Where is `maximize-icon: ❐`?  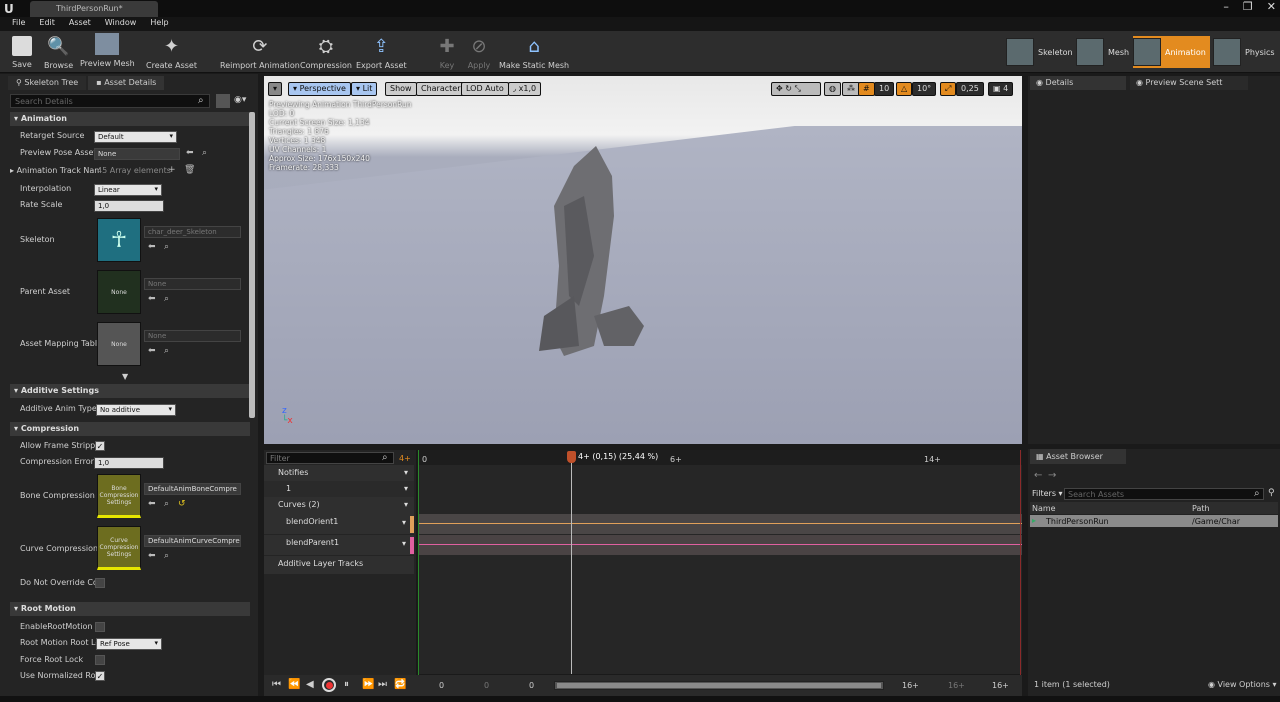
maximize-icon: ❐ is located at coordinates (1248, 6).